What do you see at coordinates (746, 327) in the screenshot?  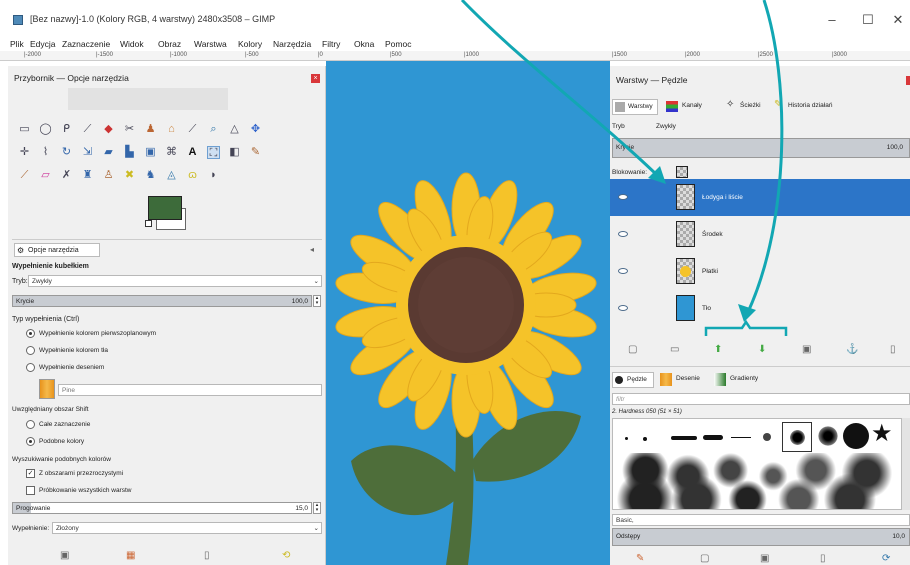 I see `bracket` at bounding box center [746, 327].